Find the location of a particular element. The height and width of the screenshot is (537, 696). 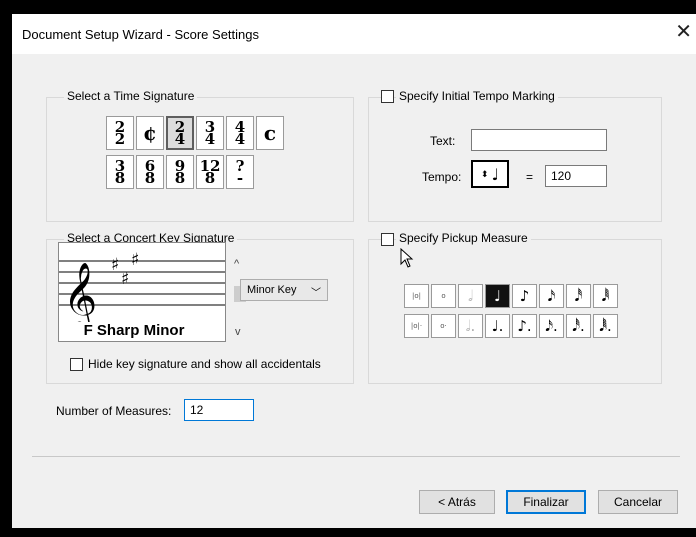

key-mode-value: Minor Key is located at coordinates (272, 290).